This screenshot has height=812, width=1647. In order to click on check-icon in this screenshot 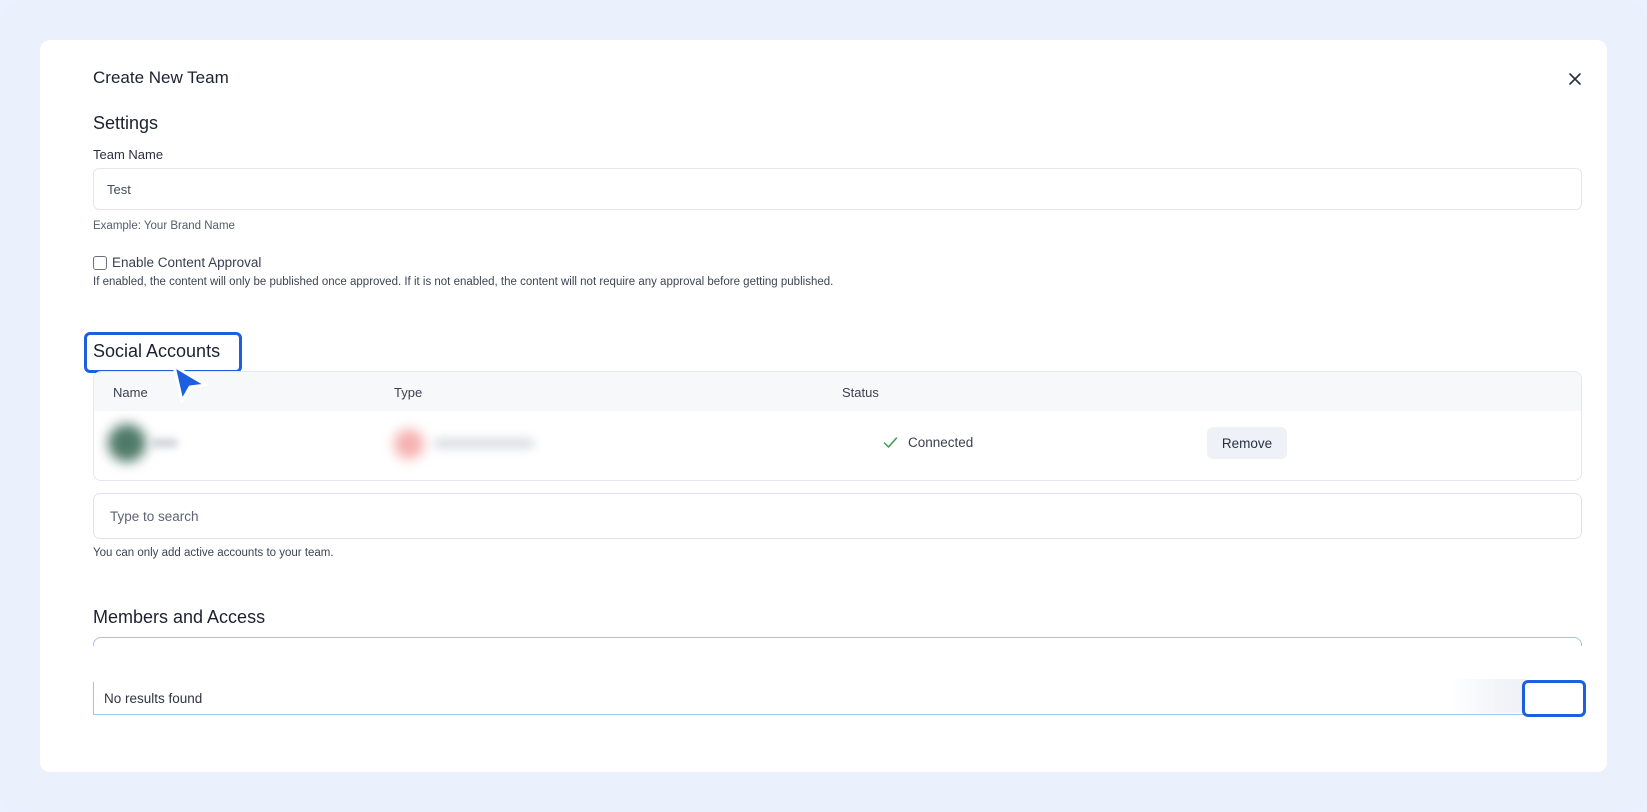, I will do `click(890, 442)`.